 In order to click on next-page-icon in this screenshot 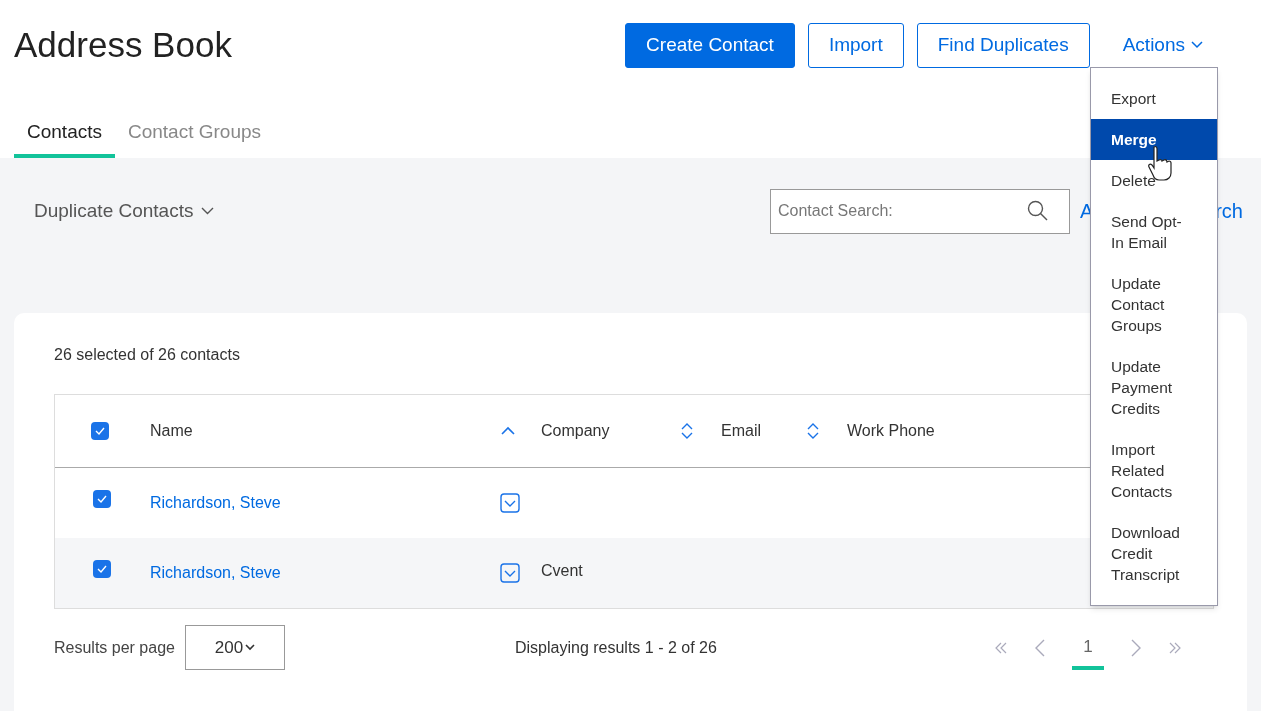, I will do `click(1136, 647)`.